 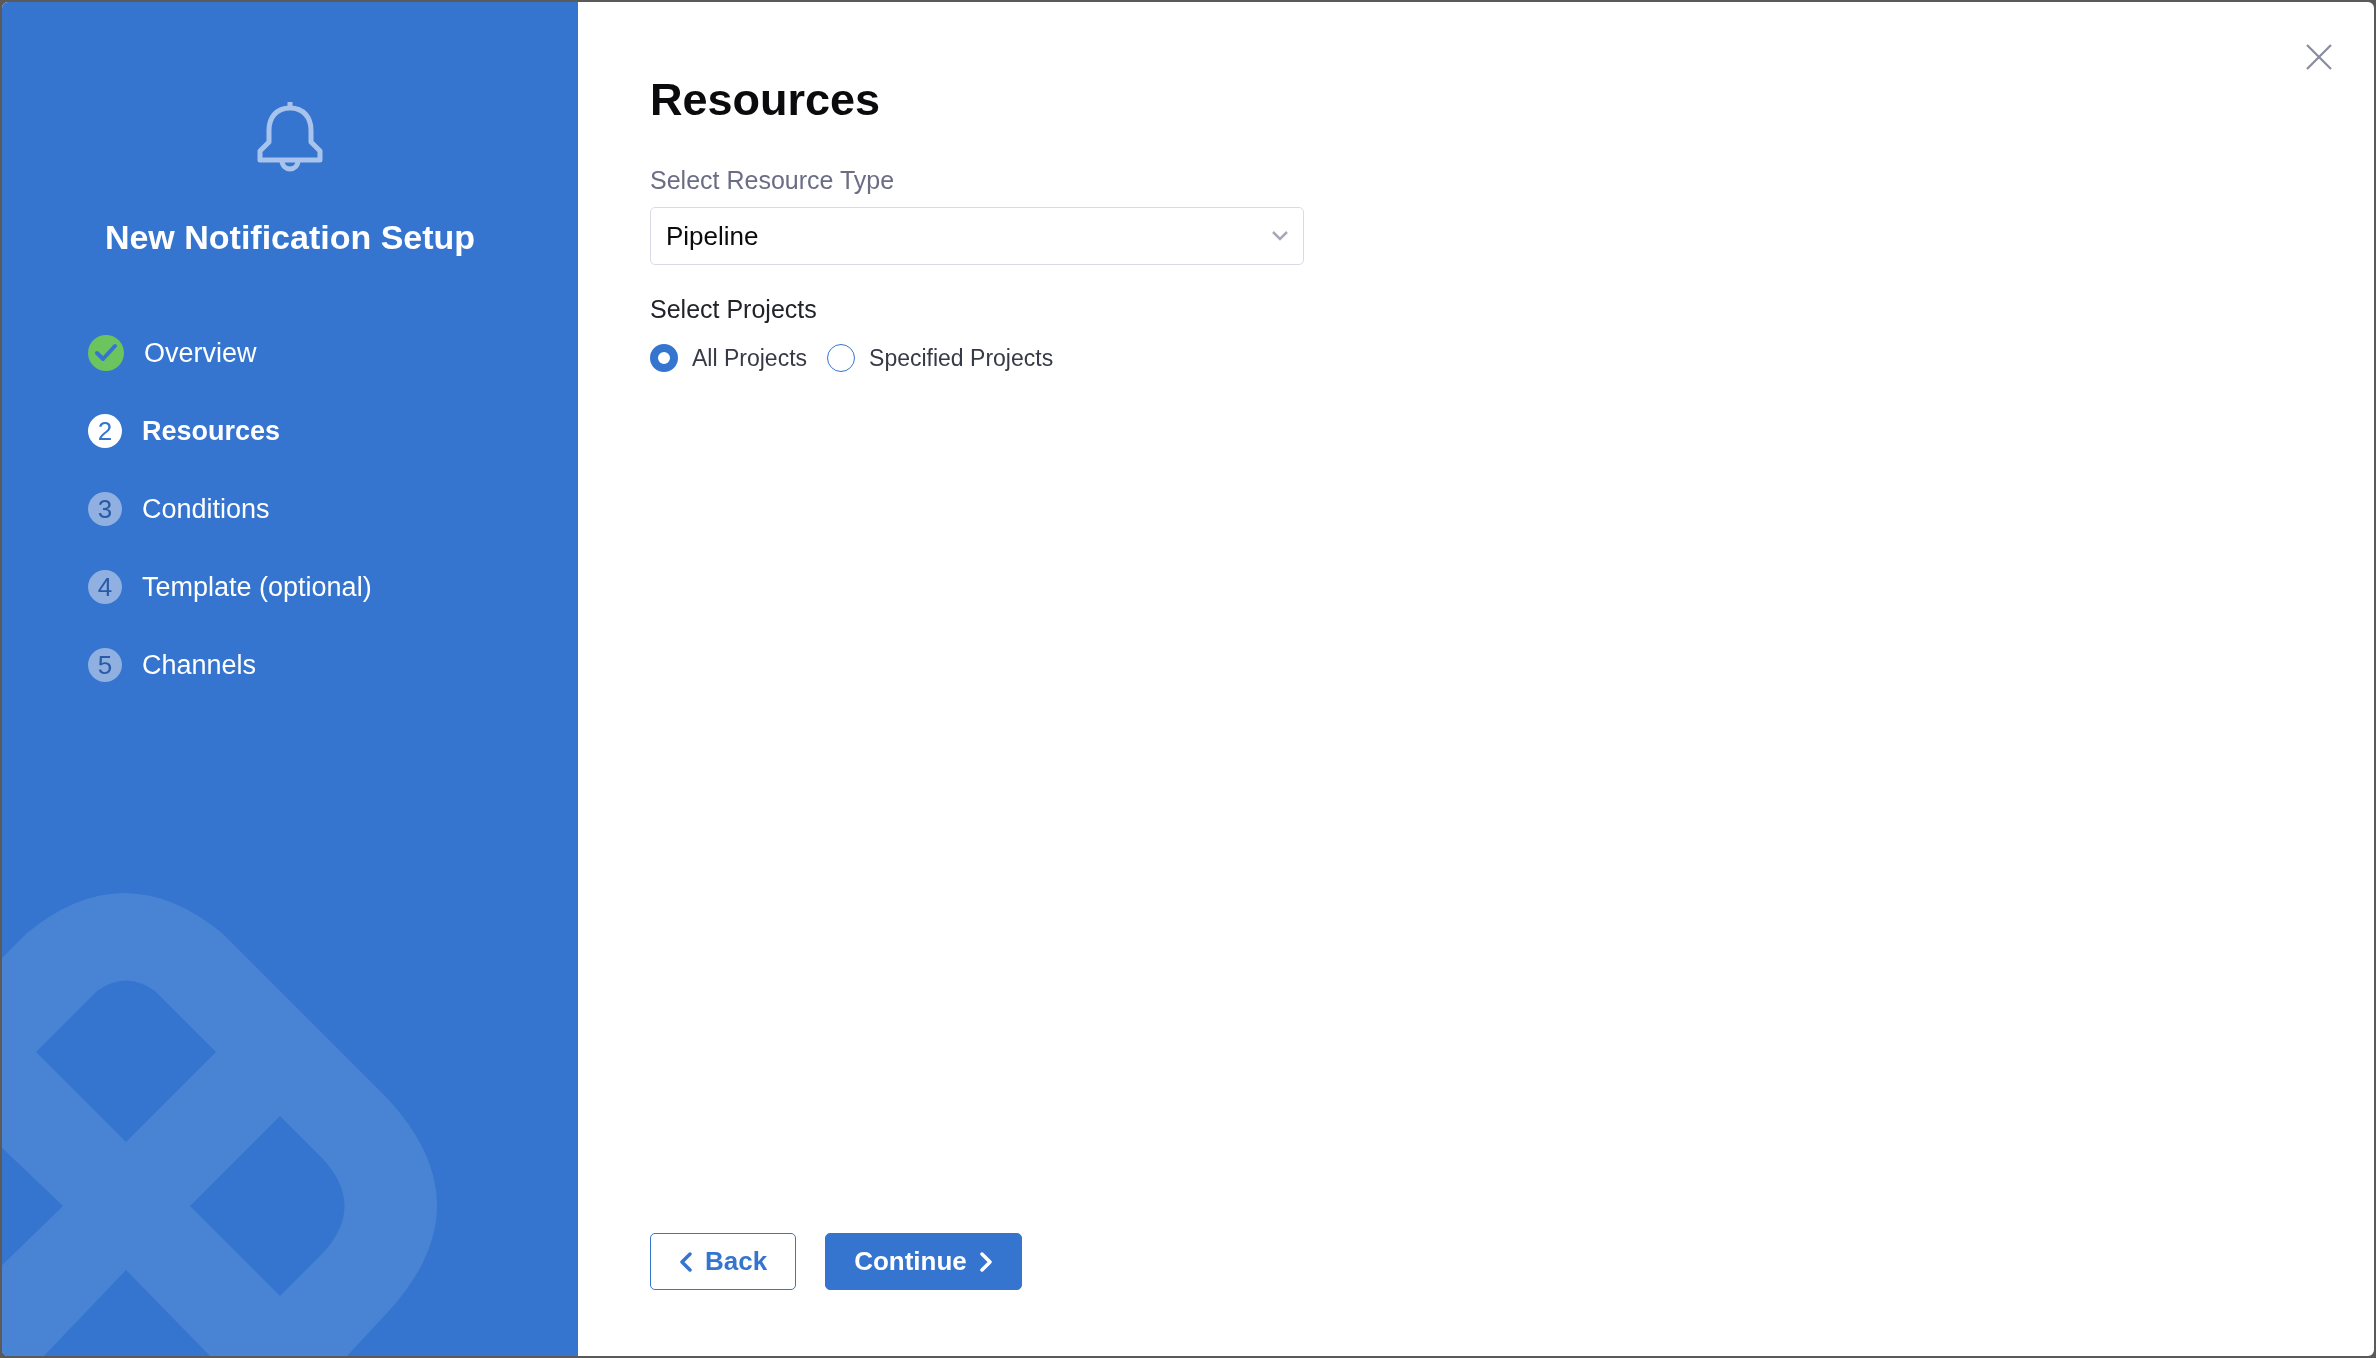 I want to click on step-number: 3, so click(x=105, y=509).